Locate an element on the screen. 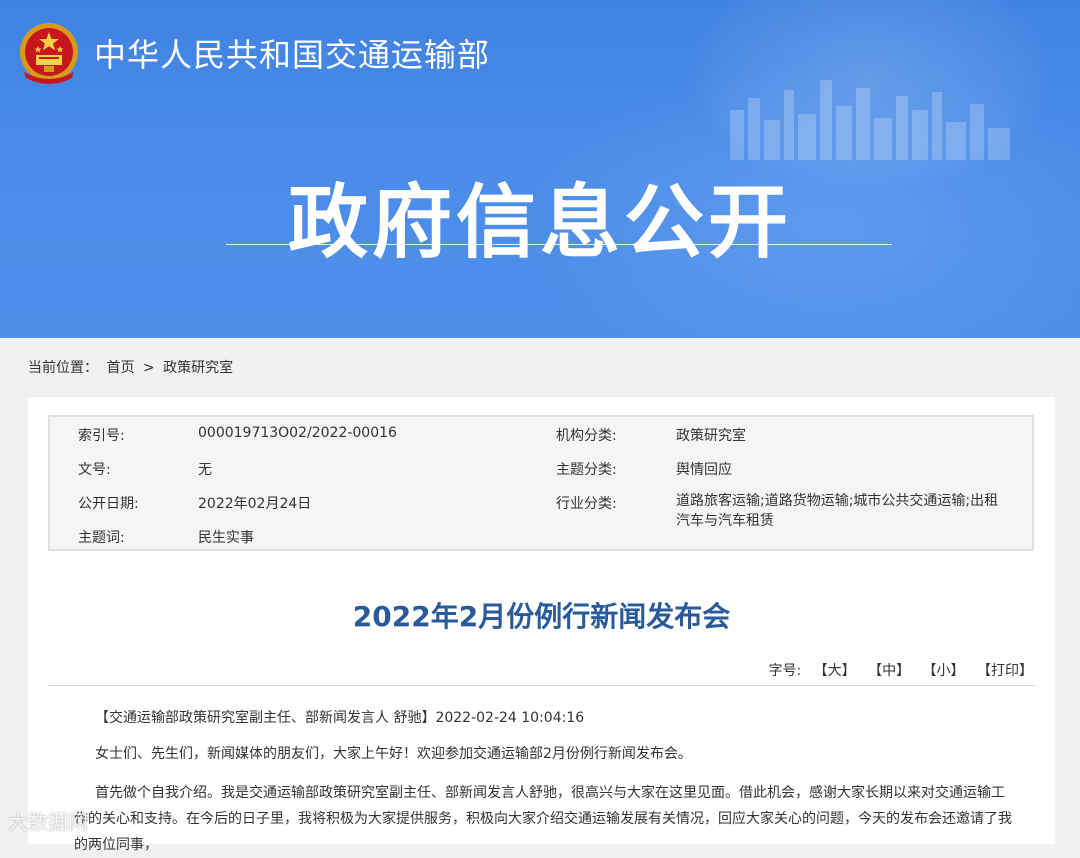  meta-topic-value: 舆情回应 is located at coordinates (704, 470).